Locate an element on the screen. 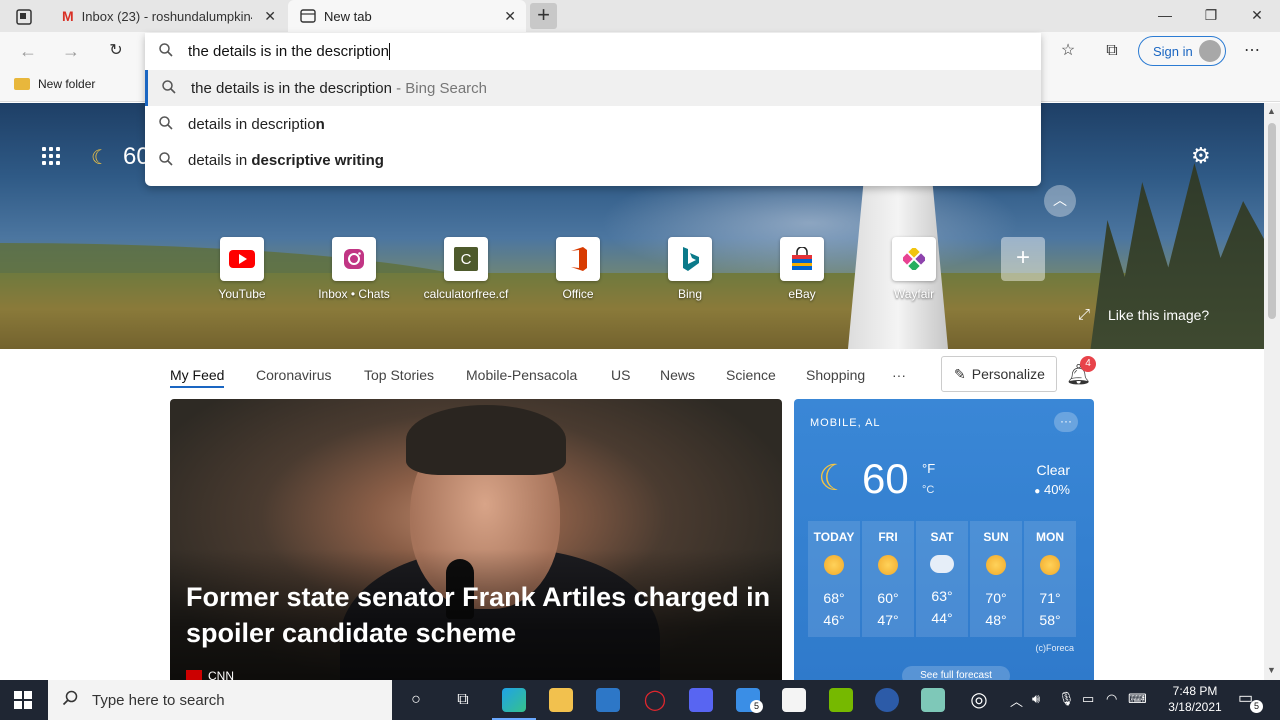 The height and width of the screenshot is (720, 1280). close-window-button: ✕ is located at coordinates (1257, 16).